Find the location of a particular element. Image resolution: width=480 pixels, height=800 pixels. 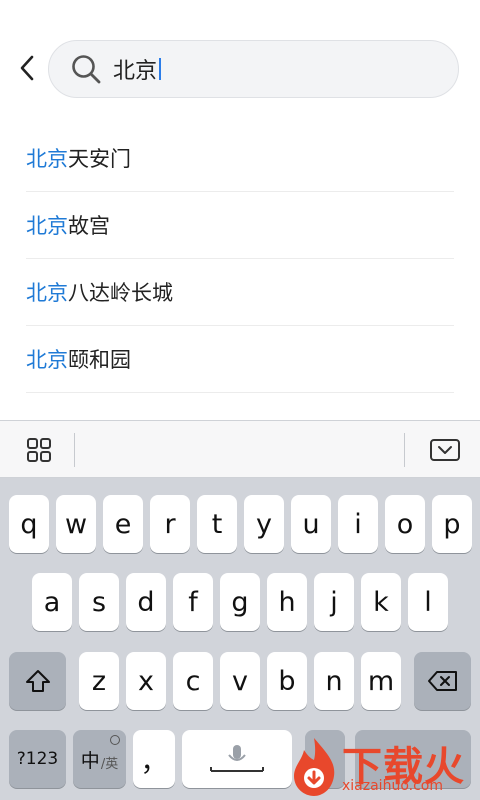

language-switch-key: 中/英 is located at coordinates (99, 759).